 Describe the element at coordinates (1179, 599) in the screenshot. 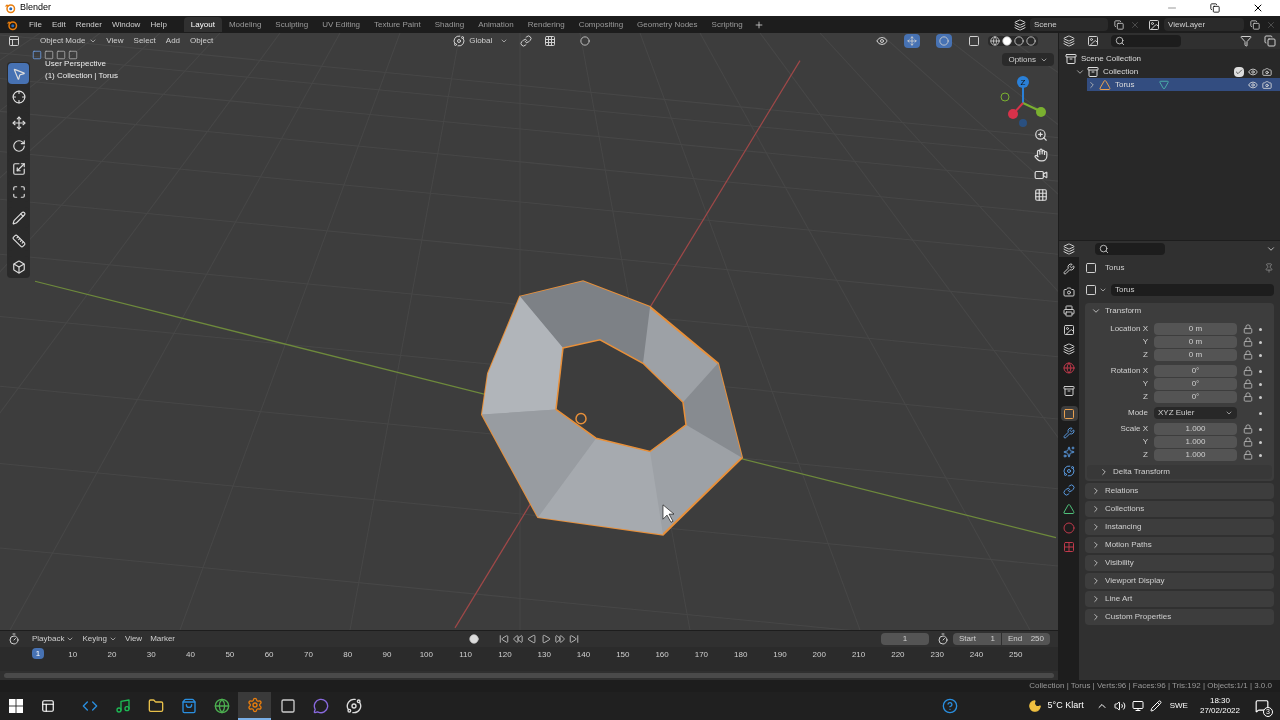

I see `panel-header: Line Art` at that location.